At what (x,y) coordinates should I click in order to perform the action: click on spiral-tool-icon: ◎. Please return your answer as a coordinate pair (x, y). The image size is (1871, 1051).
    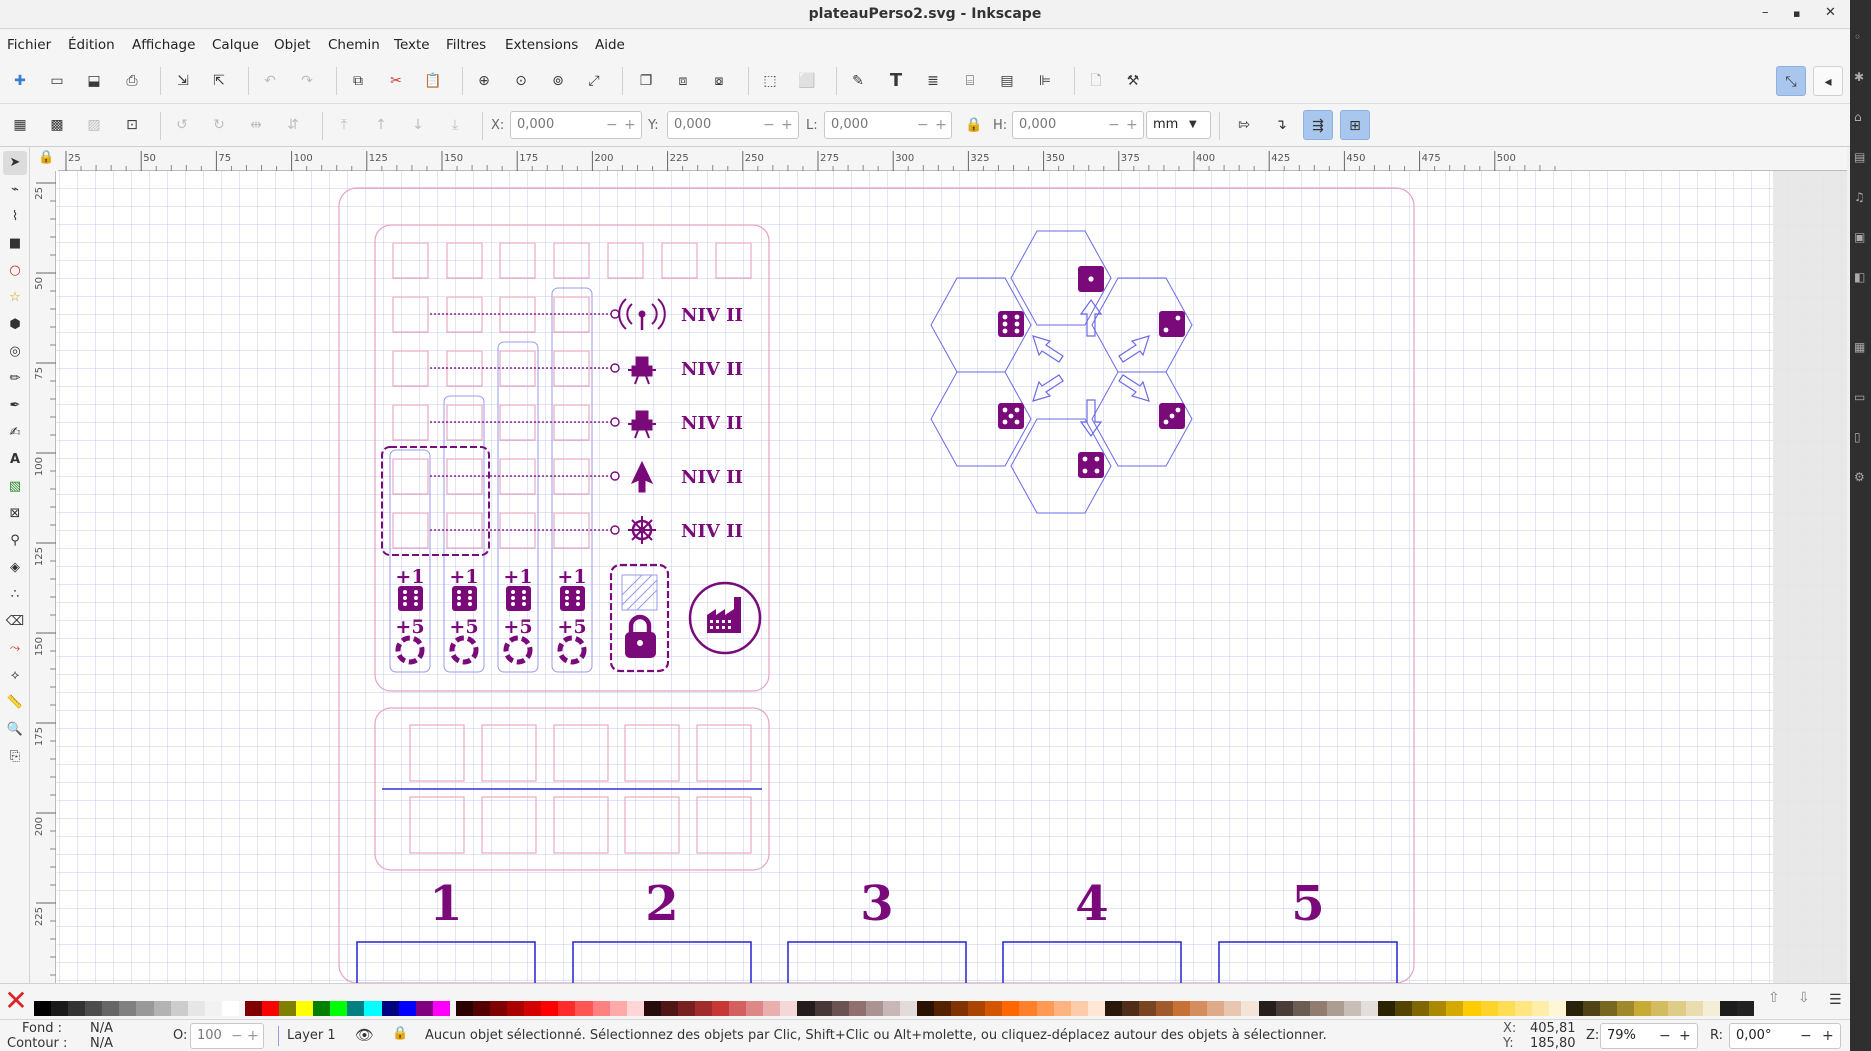
    Looking at the image, I should click on (15, 352).